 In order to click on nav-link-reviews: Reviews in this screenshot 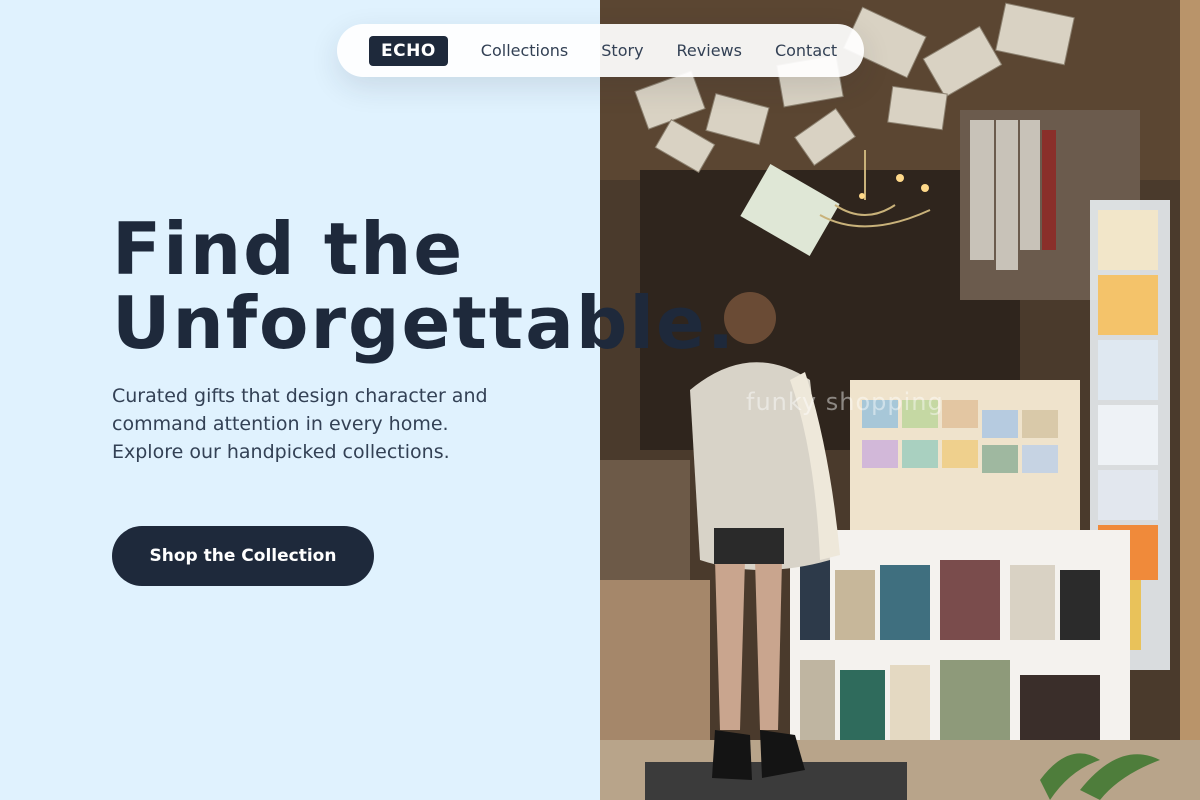, I will do `click(709, 50)`.